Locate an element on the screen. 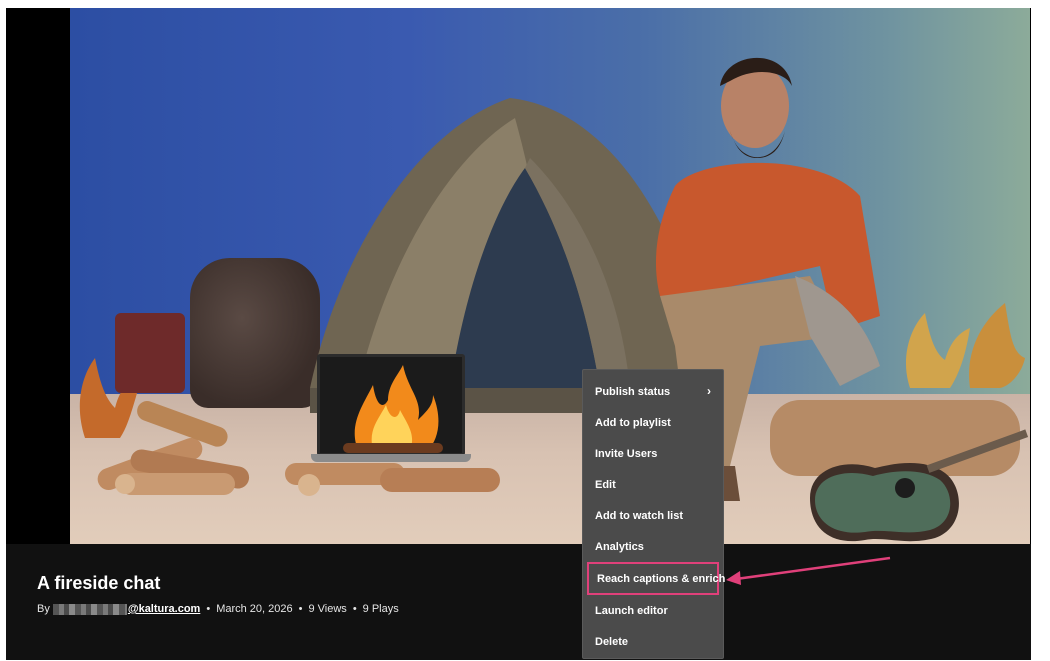 The image size is (1050, 661). menu-item-analytics: Analytics is located at coordinates (653, 546).